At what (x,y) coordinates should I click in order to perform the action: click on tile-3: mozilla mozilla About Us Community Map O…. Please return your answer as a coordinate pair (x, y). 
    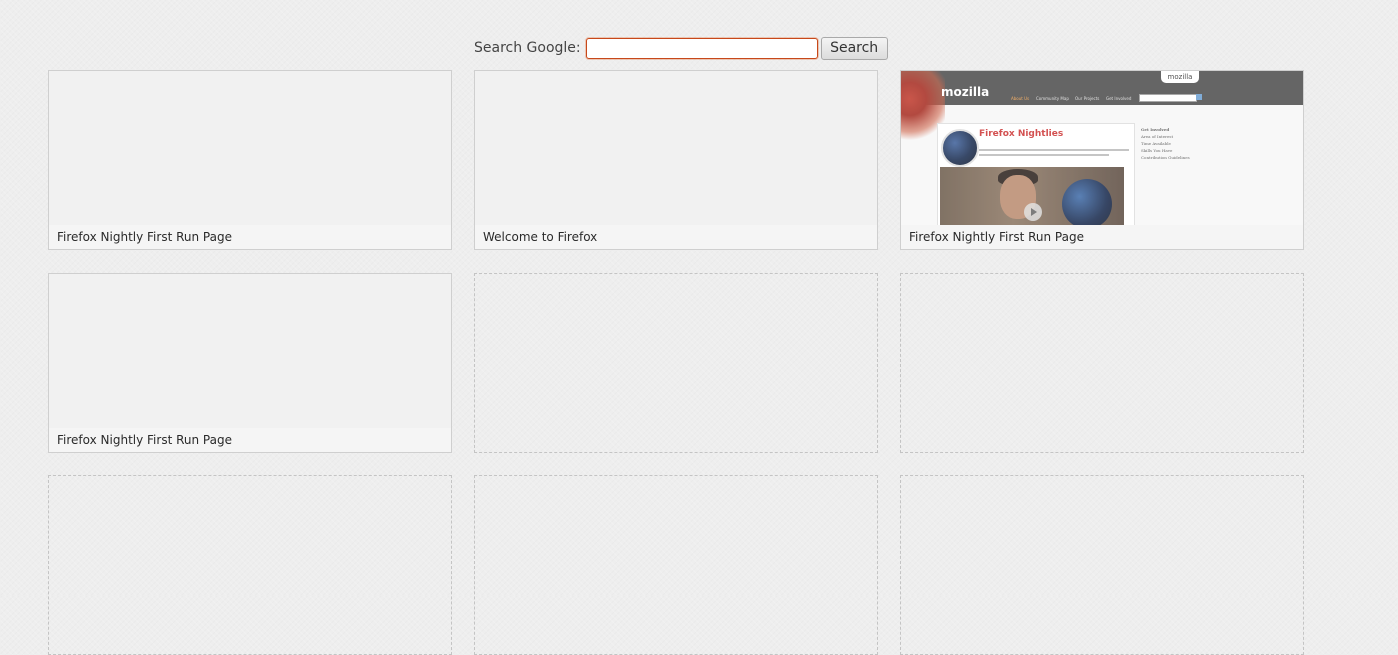
    Looking at the image, I should click on (1102, 160).